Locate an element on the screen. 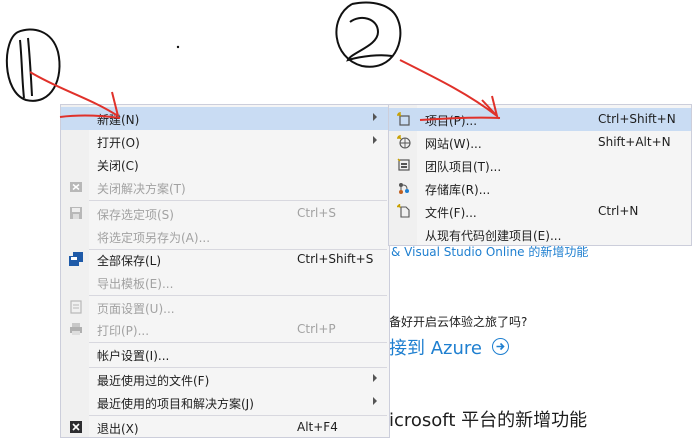  submenu-item-website: 网站(W)... Shift+Alt+N is located at coordinates (540, 142).